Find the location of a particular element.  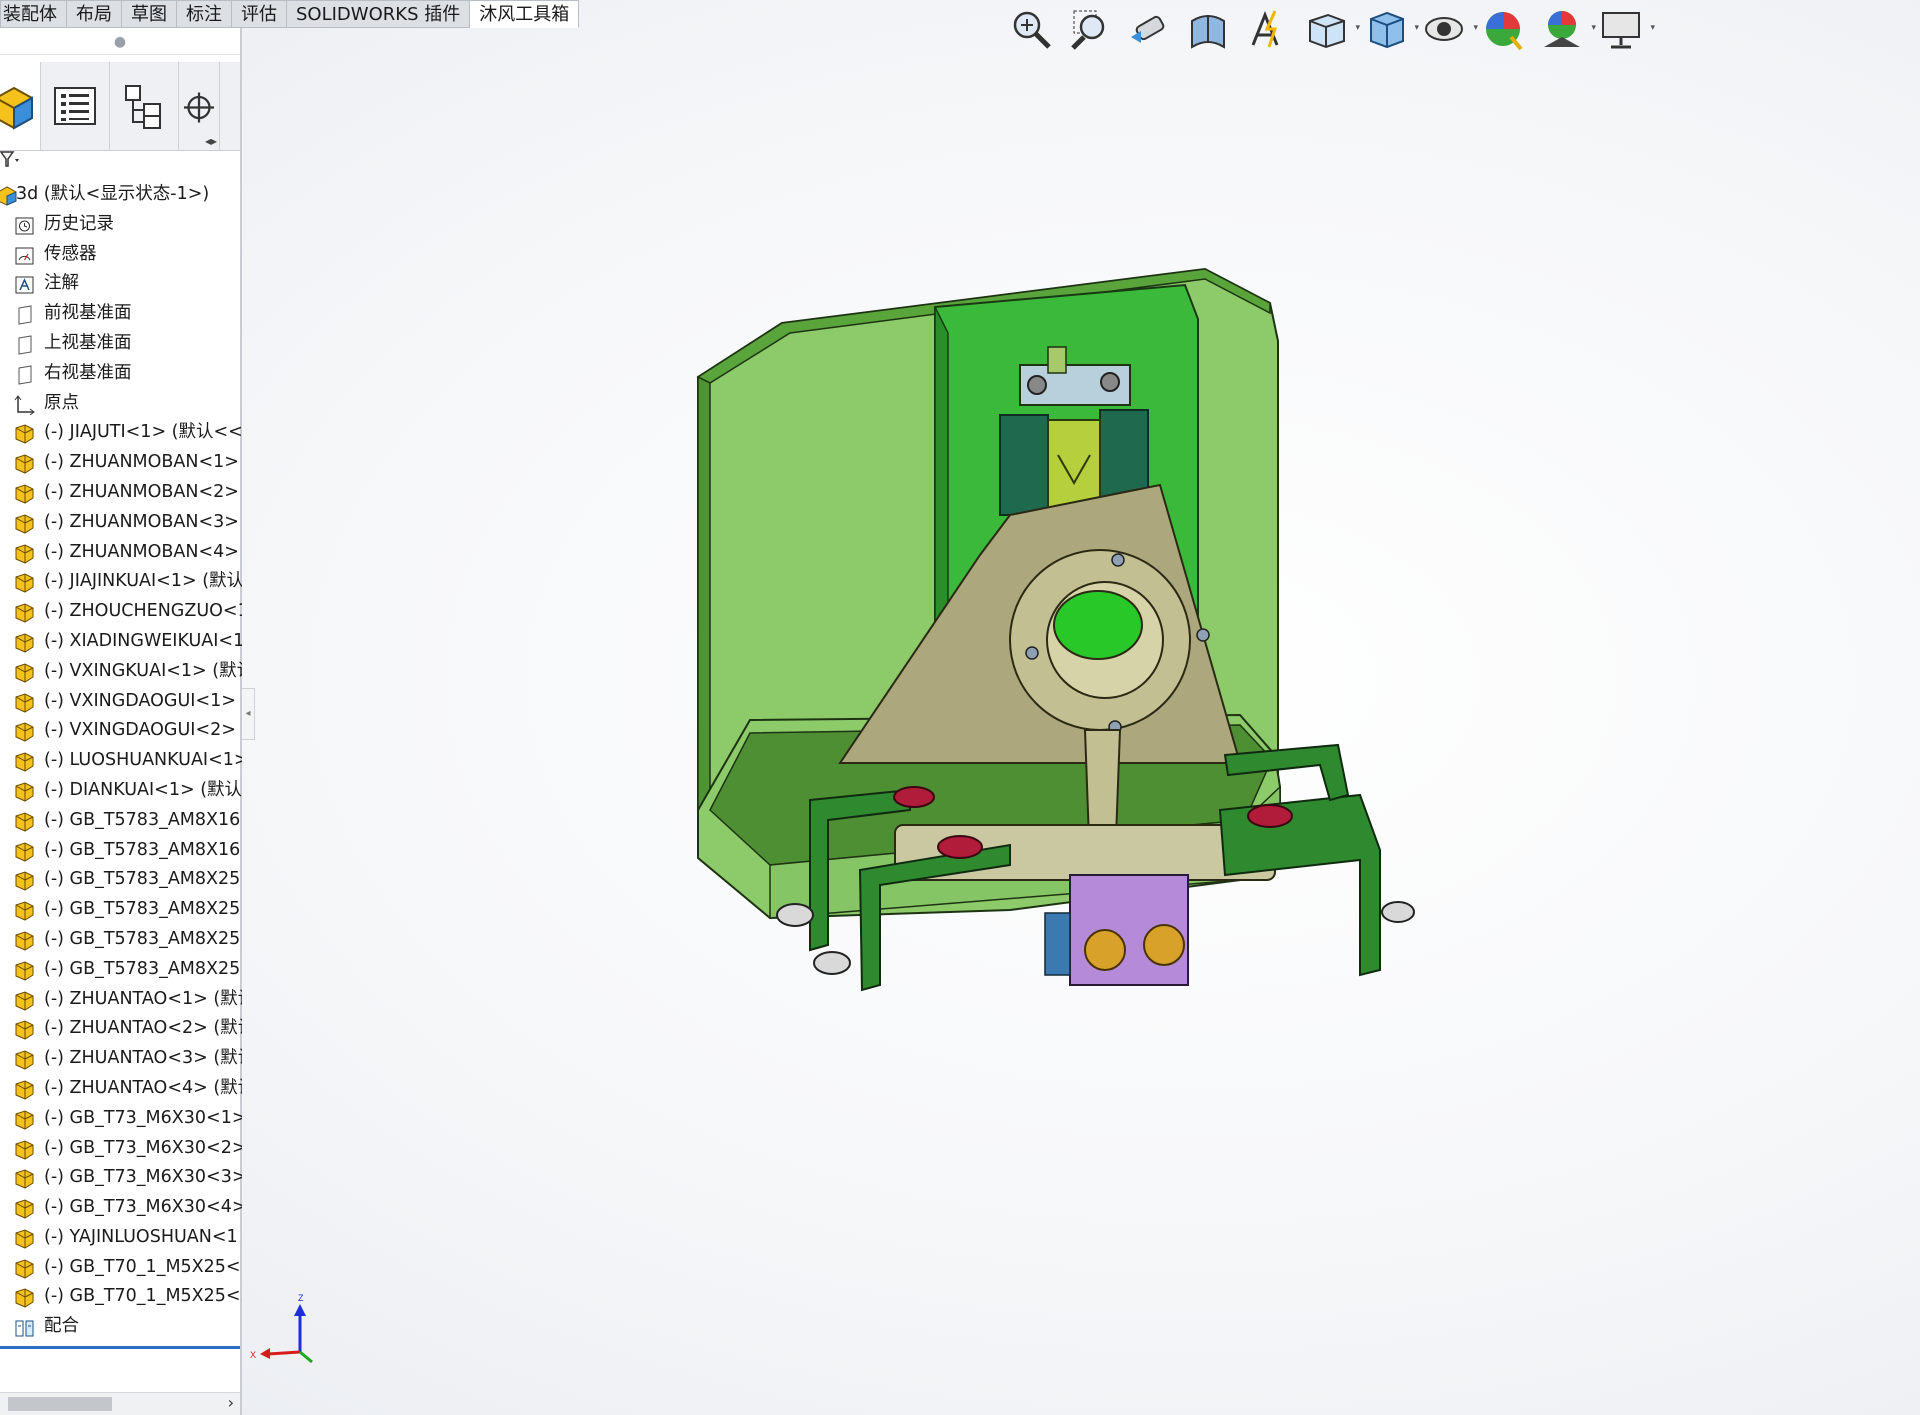

tree-component: (-) ZHUANMOBAN<1> is located at coordinates (121, 463).